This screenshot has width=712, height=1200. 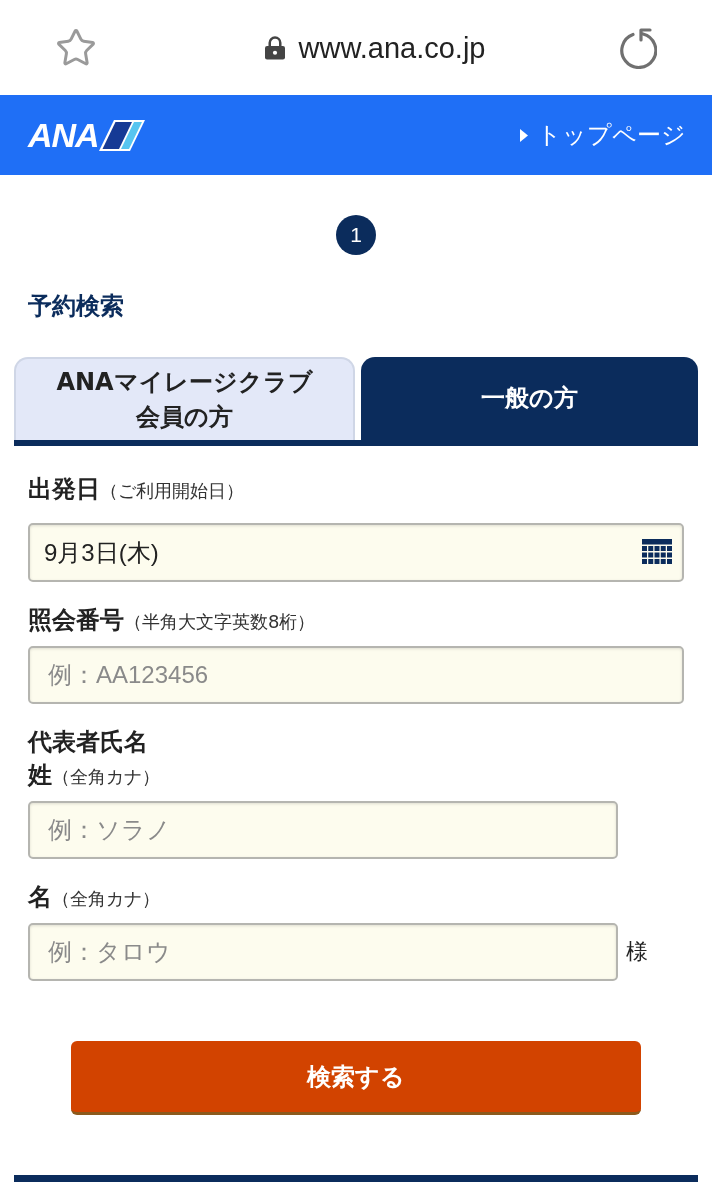 What do you see at coordinates (63, 135) in the screenshot?
I see `logo-text: ANA` at bounding box center [63, 135].